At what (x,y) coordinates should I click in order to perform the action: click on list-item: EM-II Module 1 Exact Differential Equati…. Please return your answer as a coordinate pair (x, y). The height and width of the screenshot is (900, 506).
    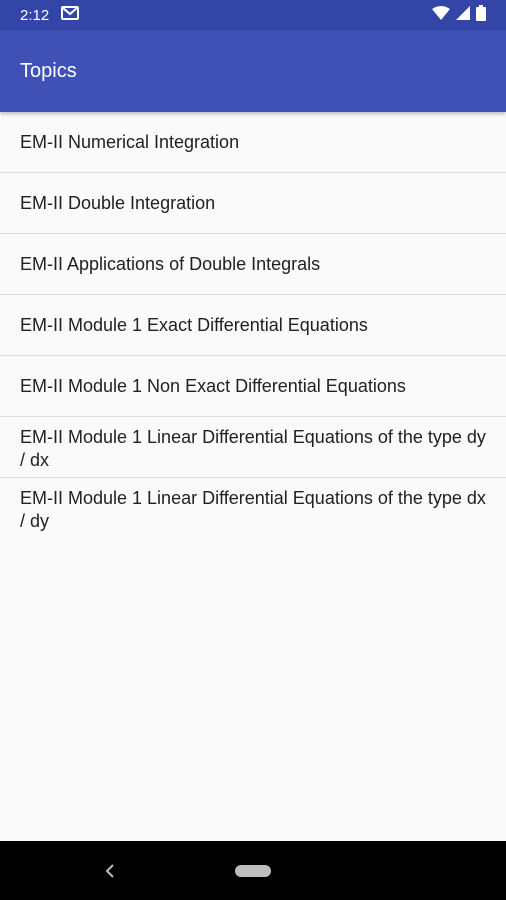
    Looking at the image, I should click on (253, 325).